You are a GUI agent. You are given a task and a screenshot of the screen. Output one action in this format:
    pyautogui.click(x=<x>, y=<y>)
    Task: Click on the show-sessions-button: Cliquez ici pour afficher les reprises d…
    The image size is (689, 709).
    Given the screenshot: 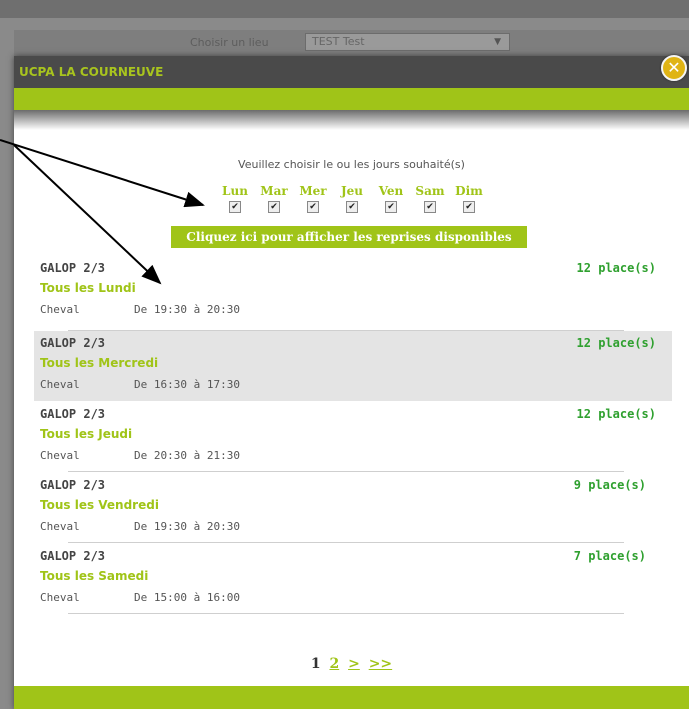 What is the action you would take?
    pyautogui.click(x=349, y=237)
    